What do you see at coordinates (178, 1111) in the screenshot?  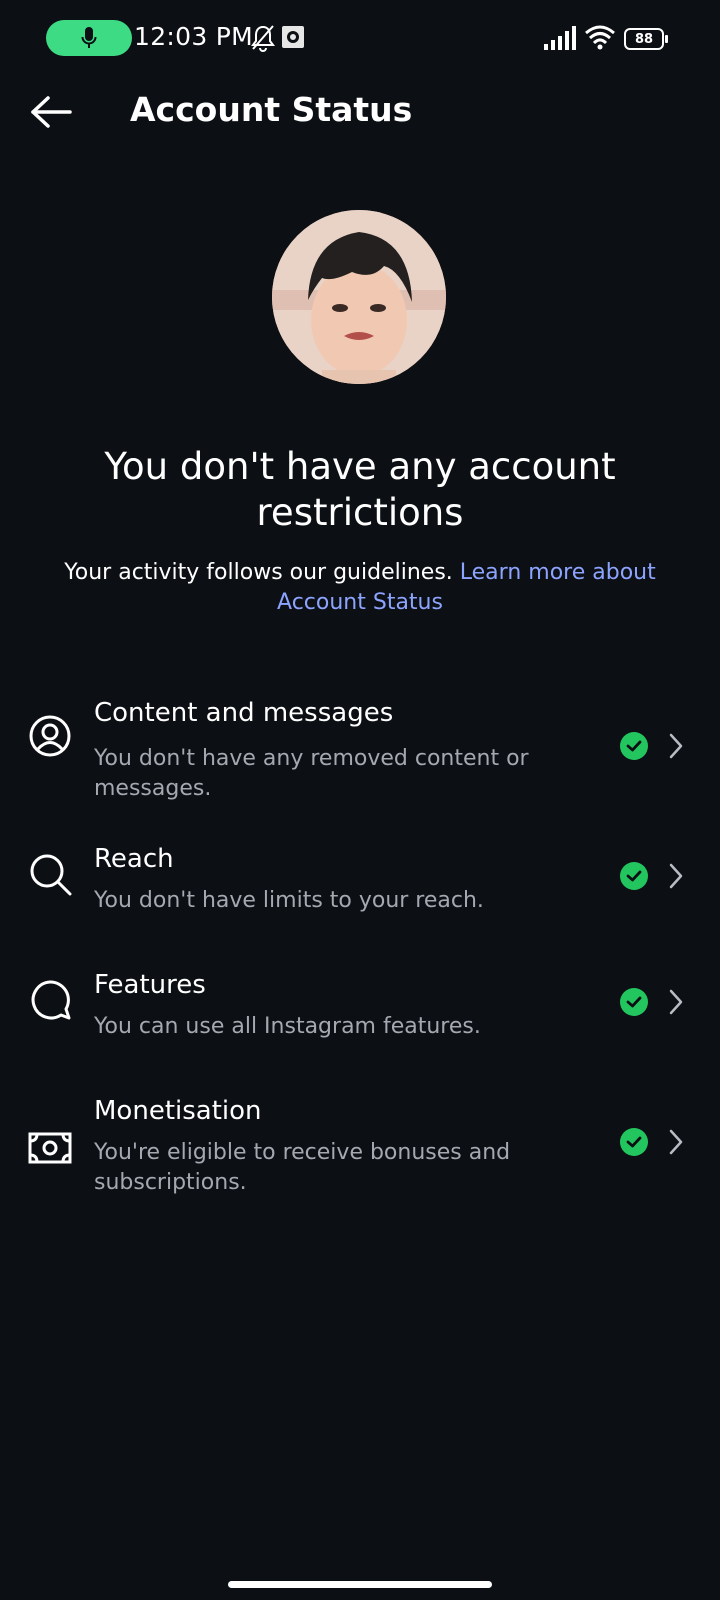 I see `status-item-title: Monetisation` at bounding box center [178, 1111].